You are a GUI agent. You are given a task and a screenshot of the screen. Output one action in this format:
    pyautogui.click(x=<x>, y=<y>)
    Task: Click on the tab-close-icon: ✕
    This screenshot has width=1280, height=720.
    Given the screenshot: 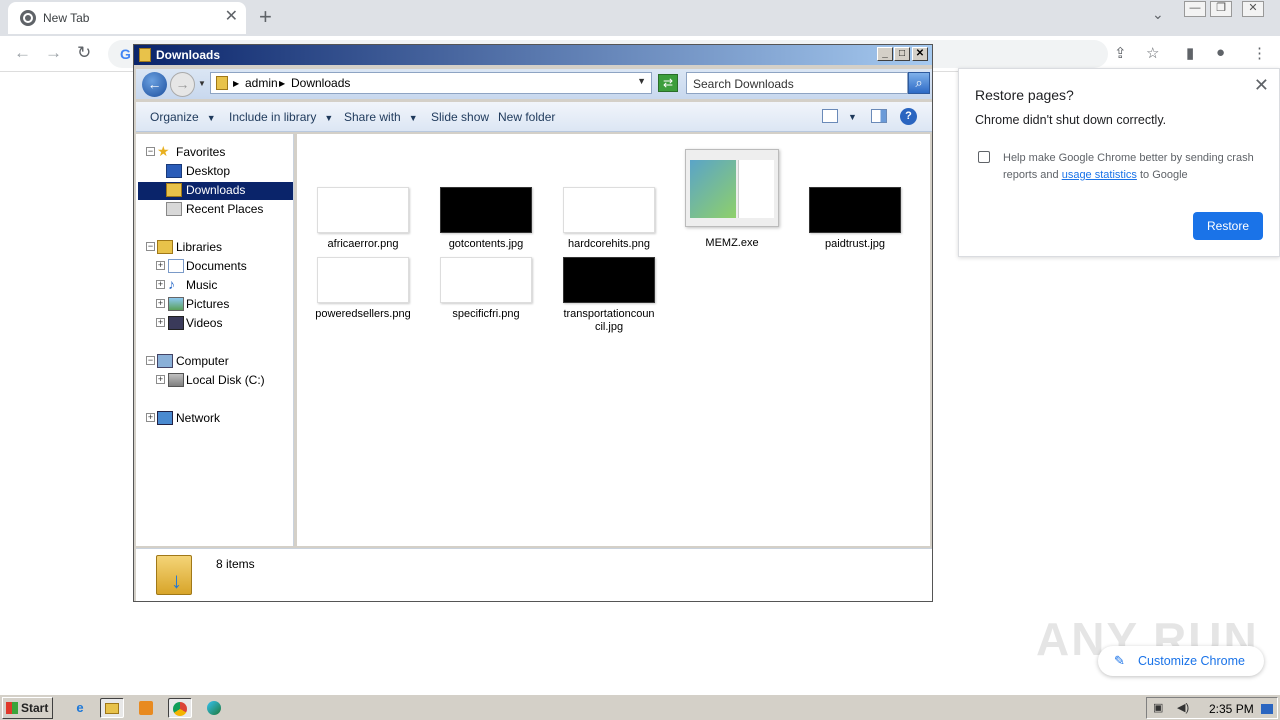 What is the action you would take?
    pyautogui.click(x=231, y=17)
    